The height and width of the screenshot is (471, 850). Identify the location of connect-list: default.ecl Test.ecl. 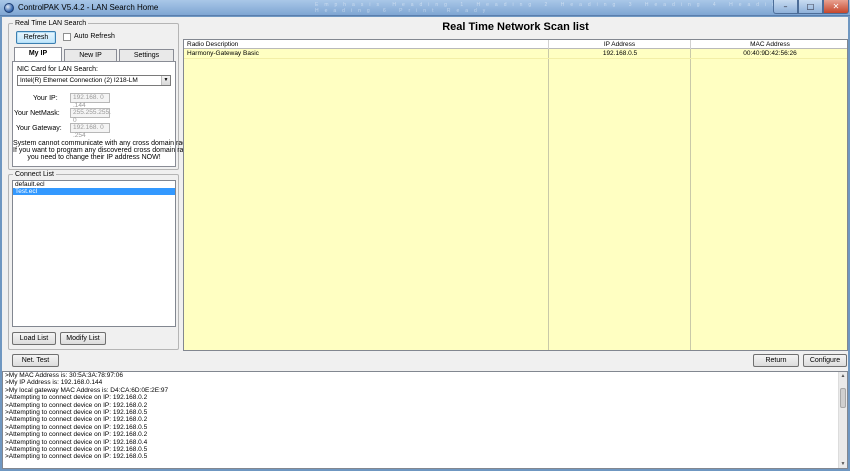
(94, 253).